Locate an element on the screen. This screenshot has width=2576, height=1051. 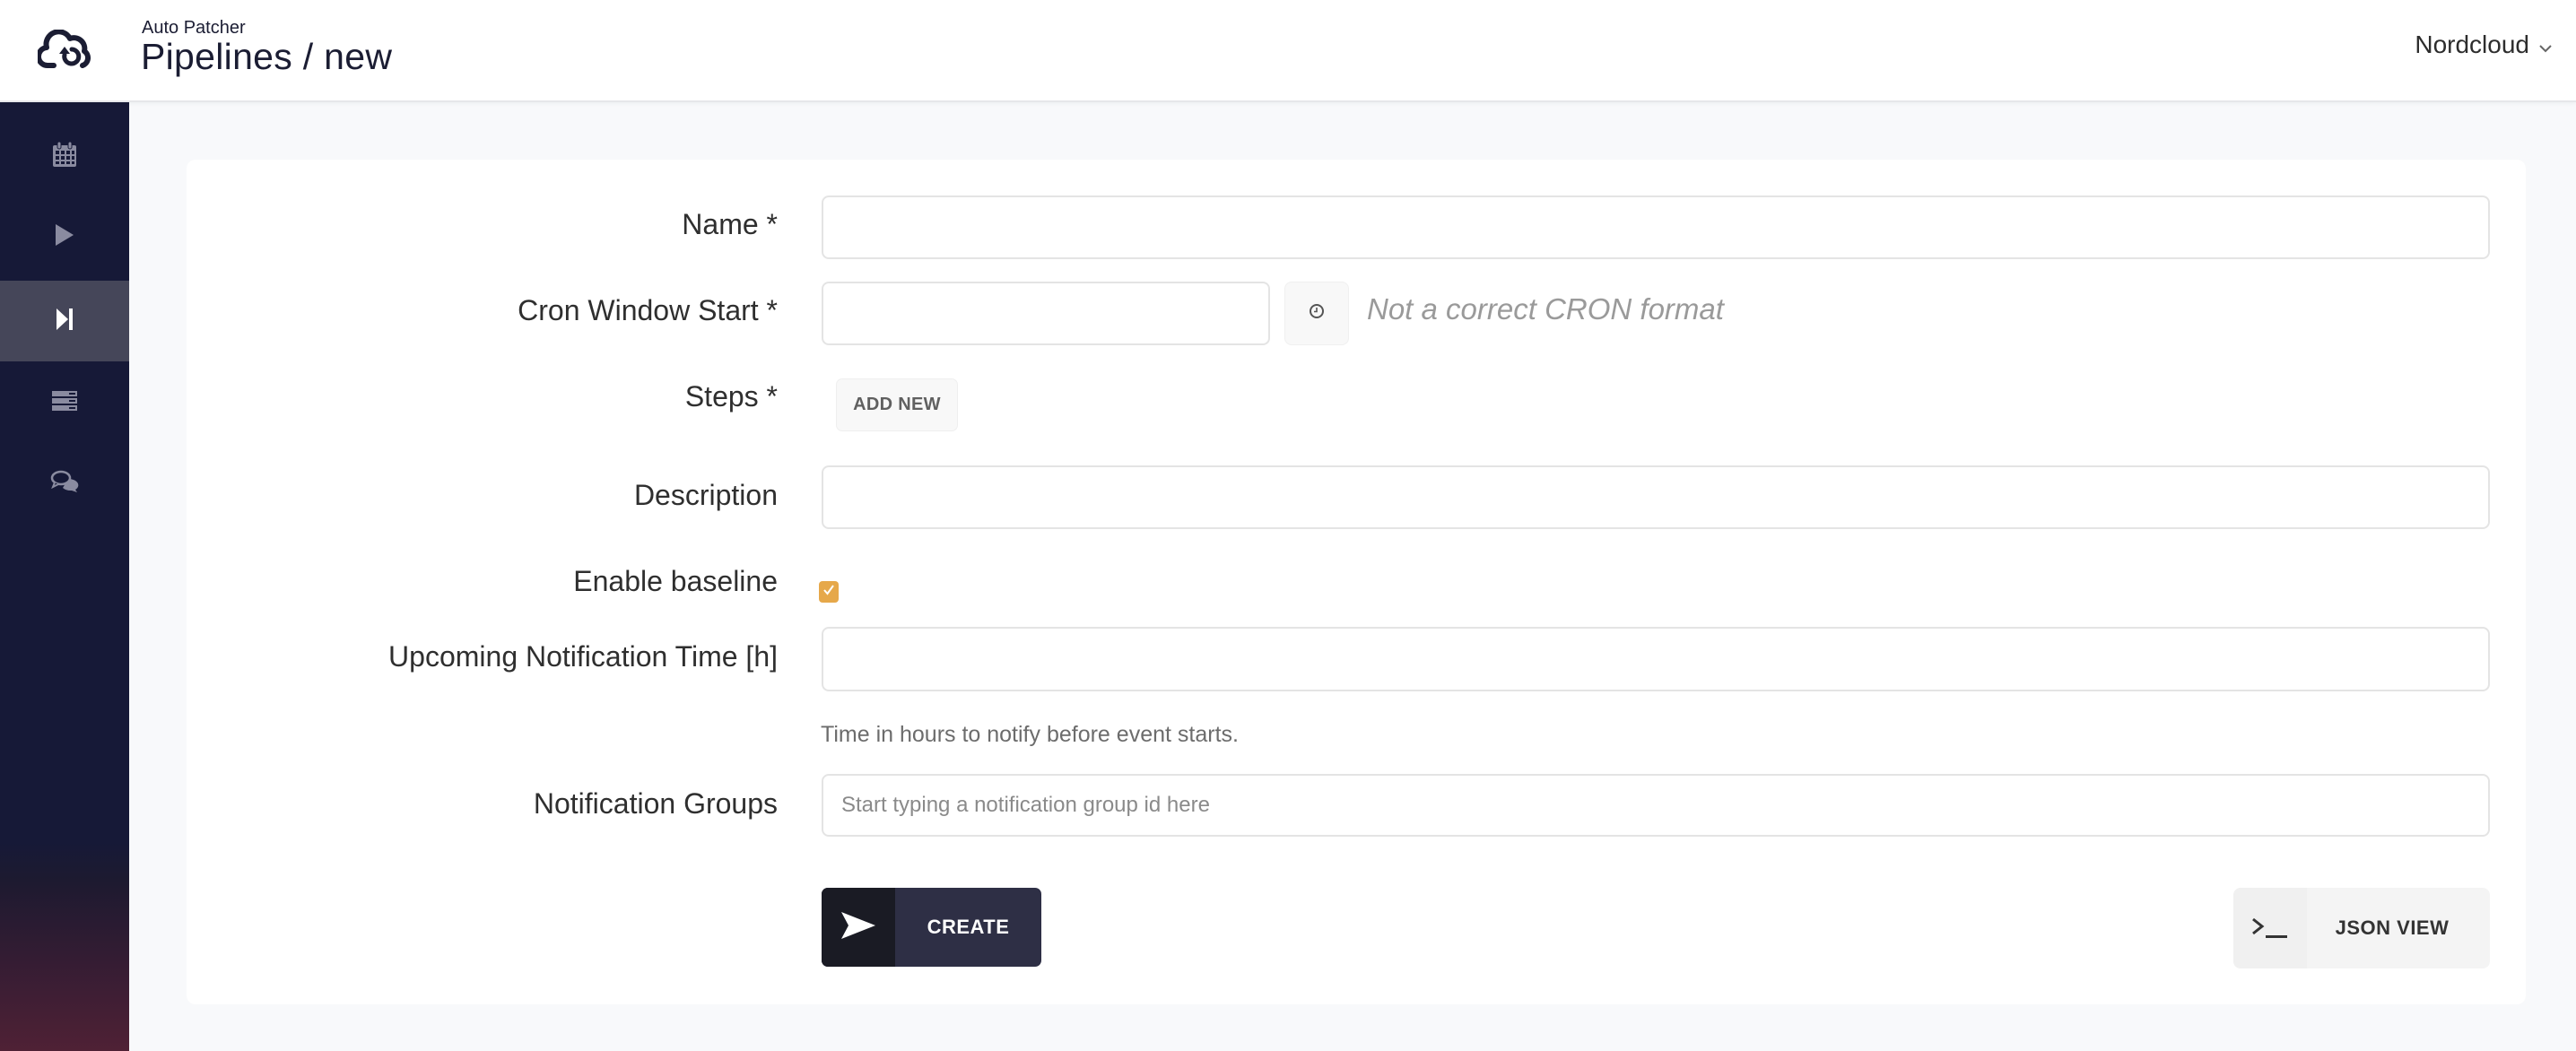
cron-window-start-input is located at coordinates (1046, 313).